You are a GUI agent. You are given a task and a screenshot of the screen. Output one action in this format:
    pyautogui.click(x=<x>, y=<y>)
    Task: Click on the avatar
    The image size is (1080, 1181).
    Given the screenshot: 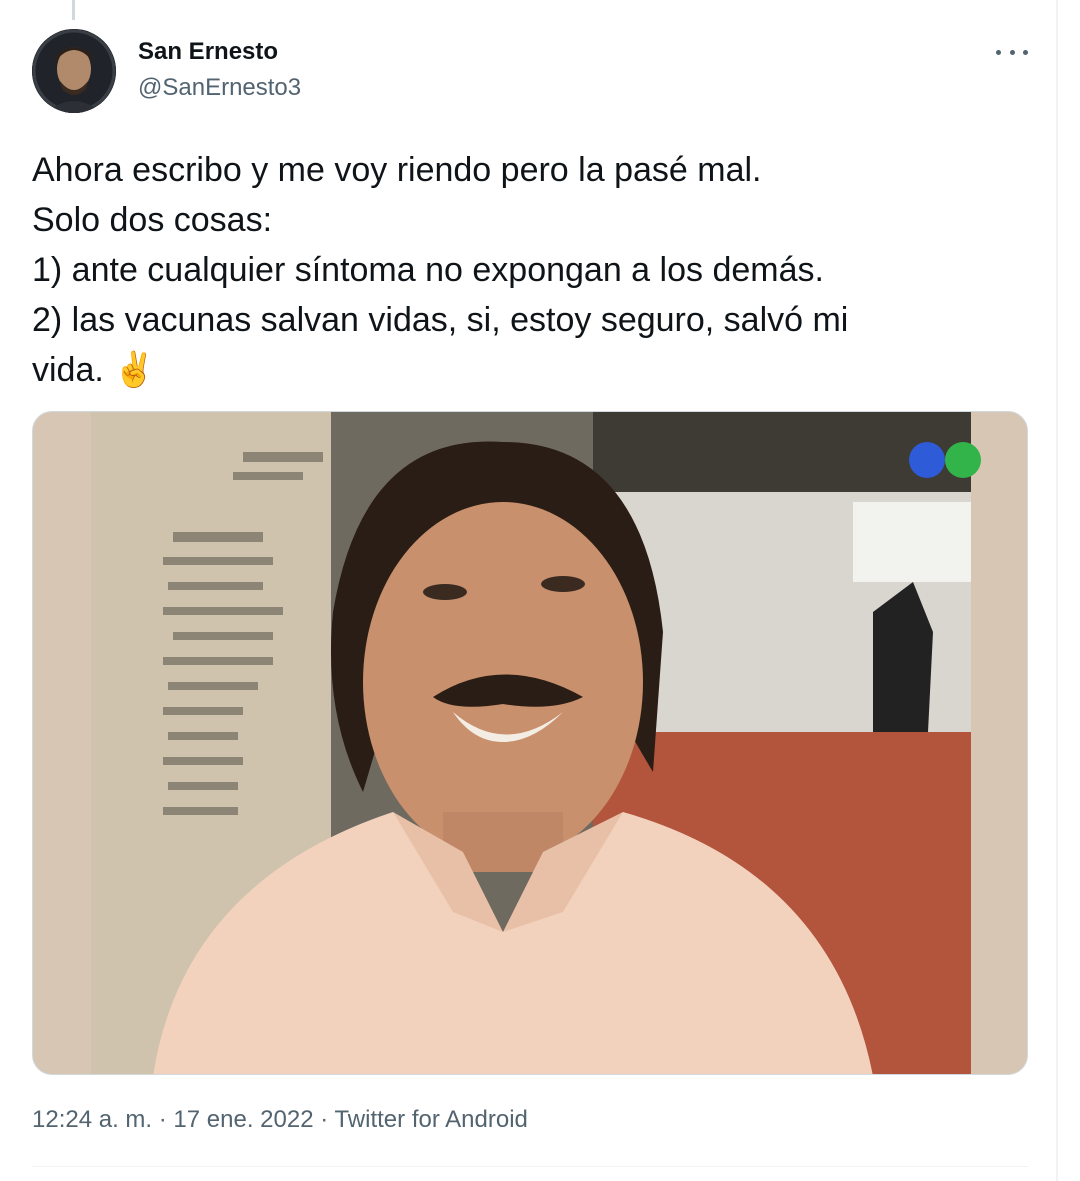 What is the action you would take?
    pyautogui.click(x=74, y=71)
    